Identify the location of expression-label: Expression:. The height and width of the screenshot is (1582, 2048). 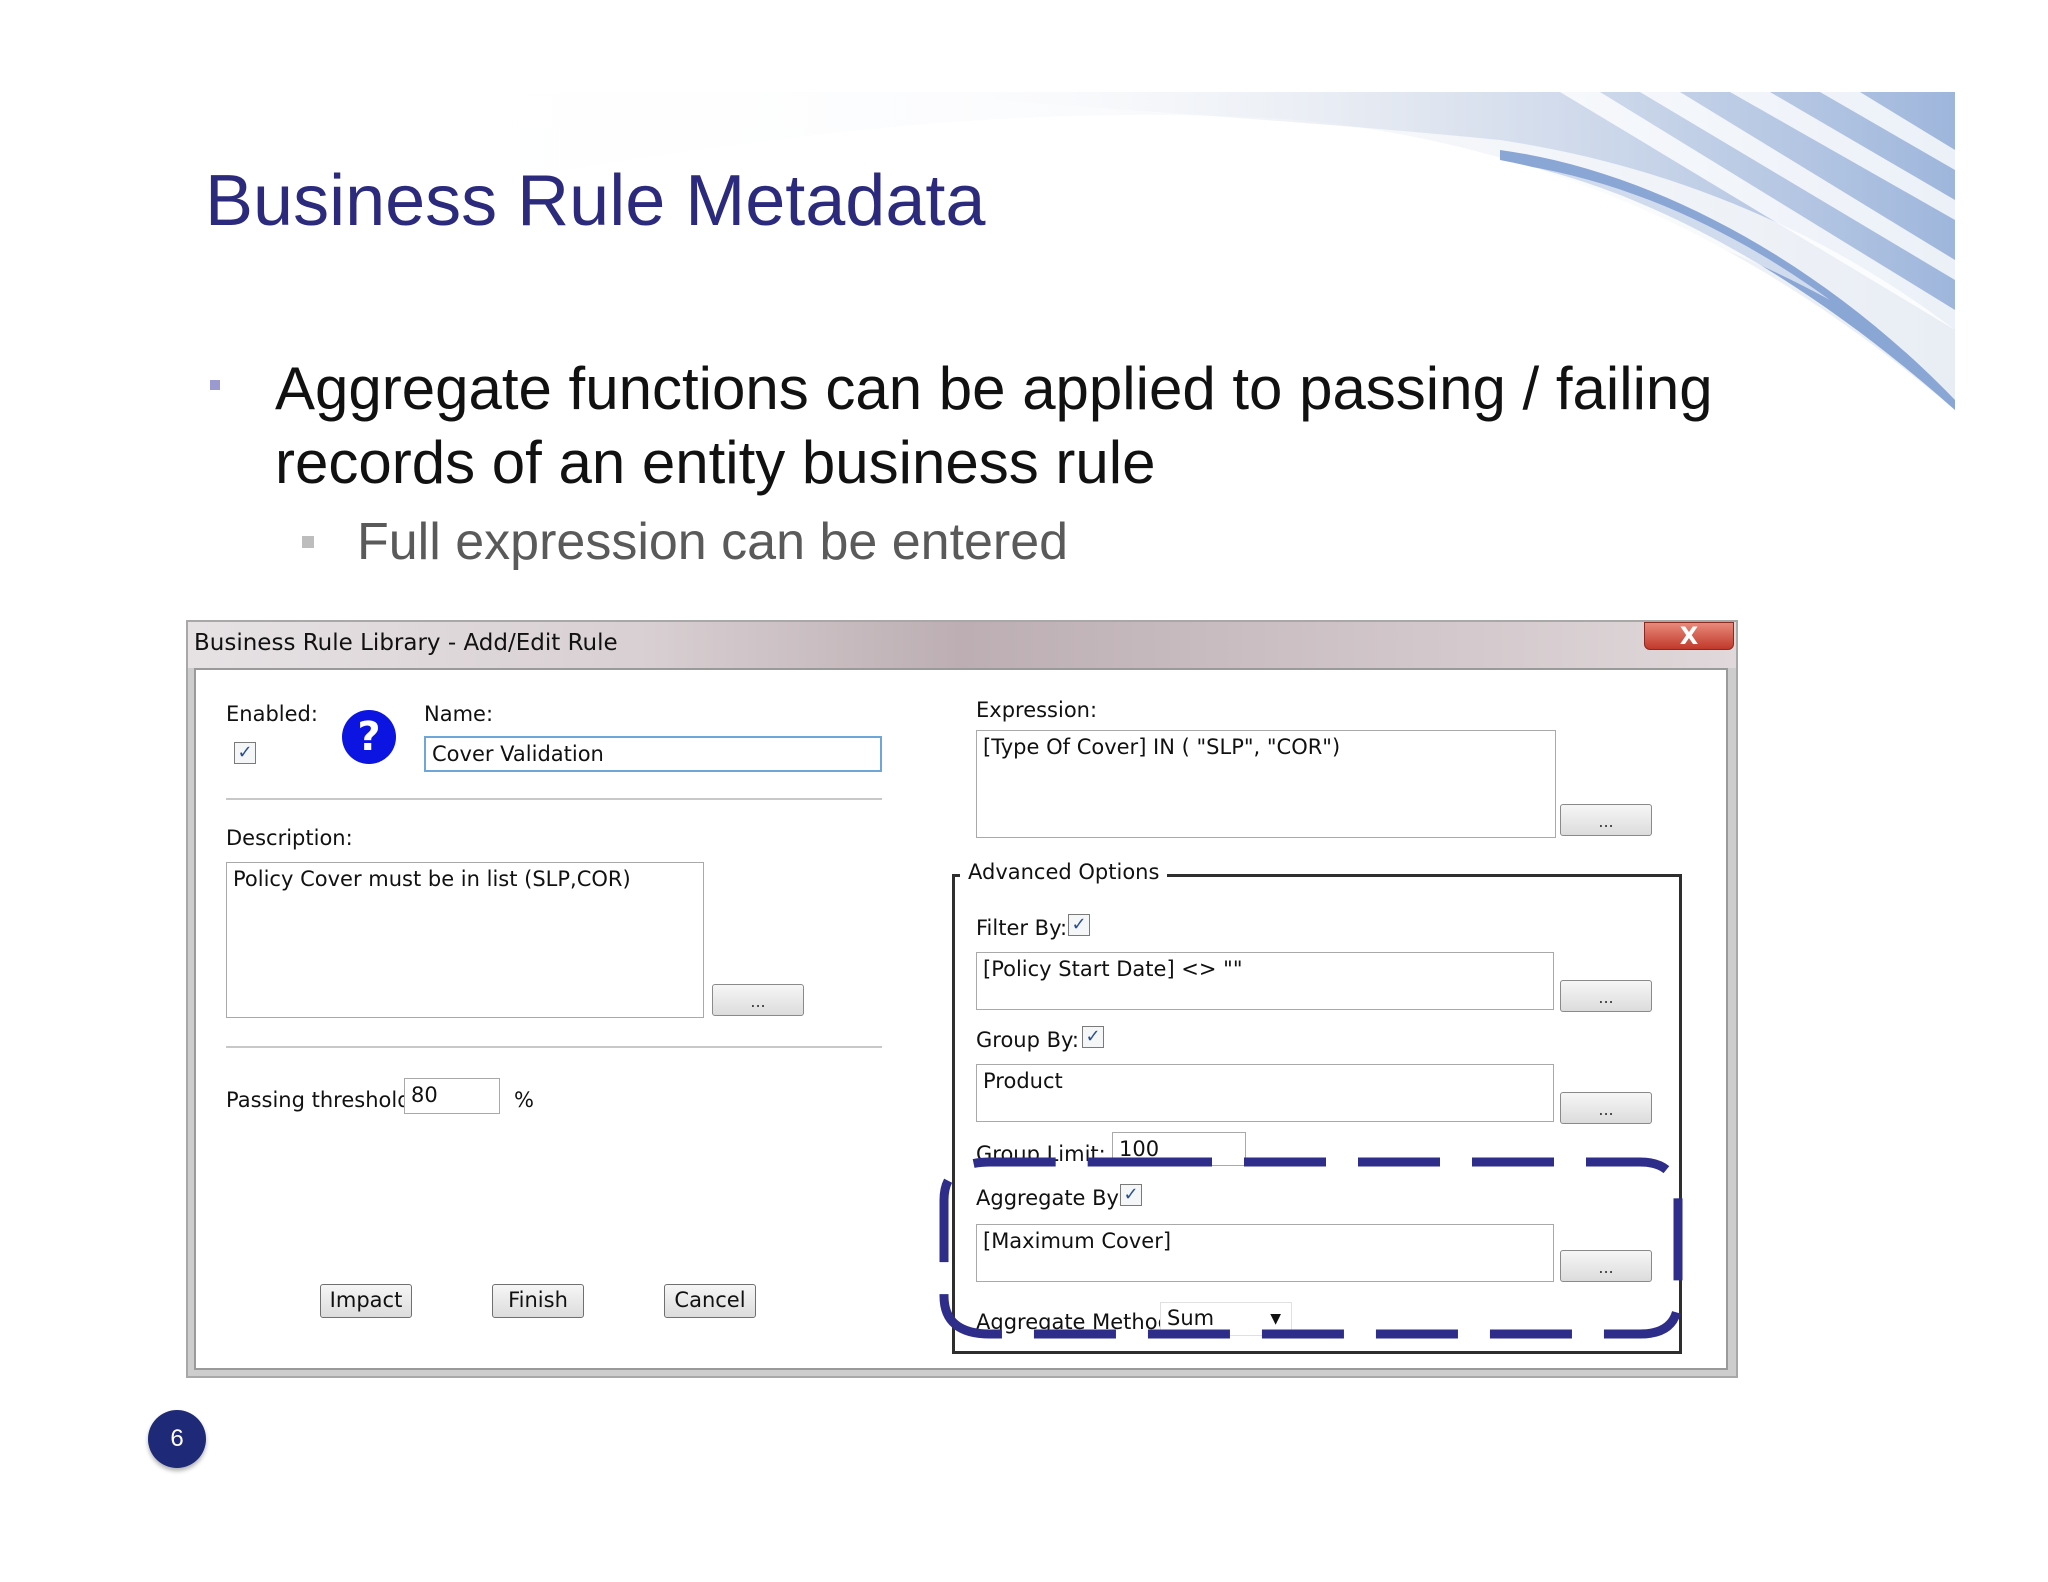
(1037, 710).